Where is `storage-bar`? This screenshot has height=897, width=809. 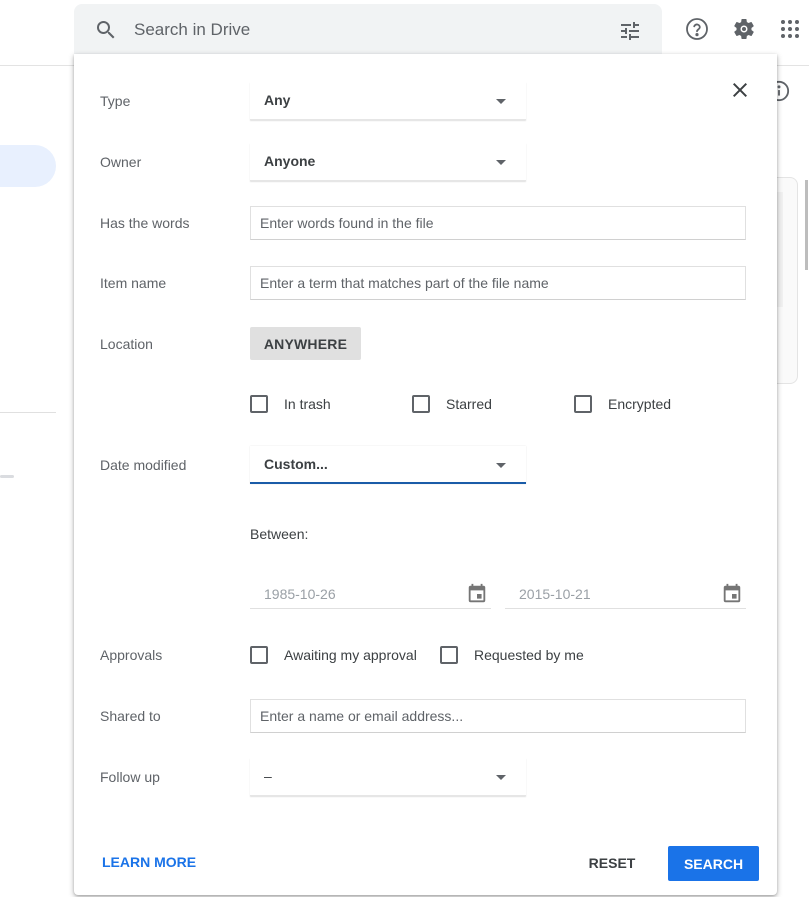
storage-bar is located at coordinates (7, 476).